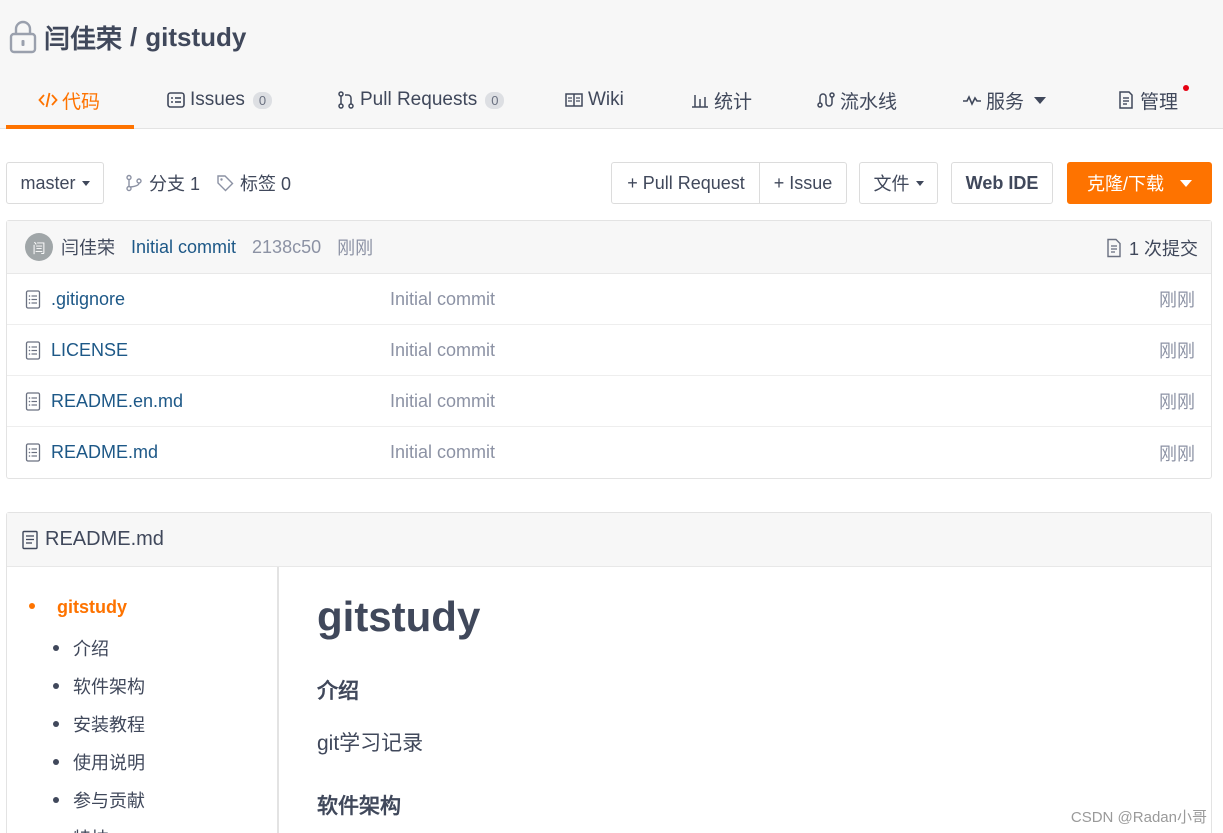  Describe the element at coordinates (346, 100) in the screenshot. I see `pull-request-icon` at that location.